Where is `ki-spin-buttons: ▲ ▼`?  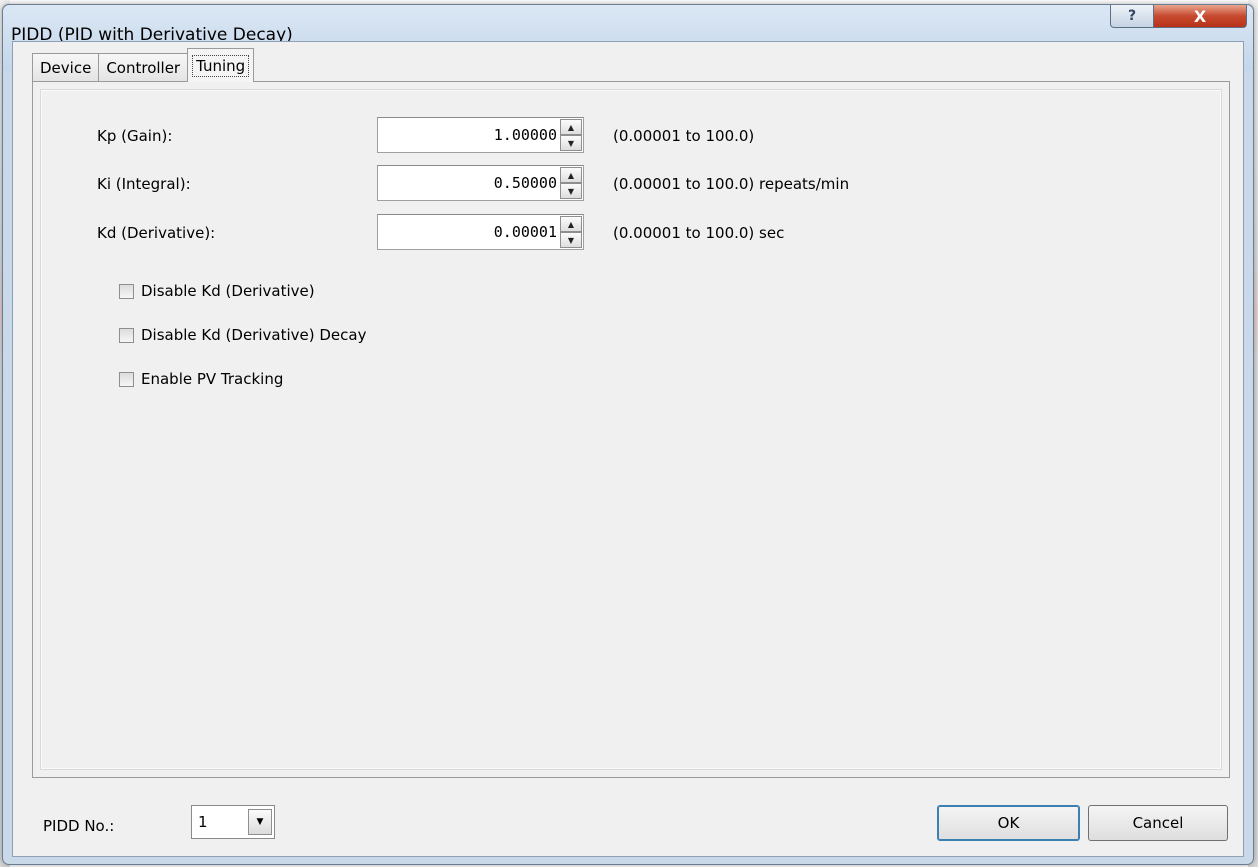
ki-spin-buttons: ▲ ▼ is located at coordinates (571, 183).